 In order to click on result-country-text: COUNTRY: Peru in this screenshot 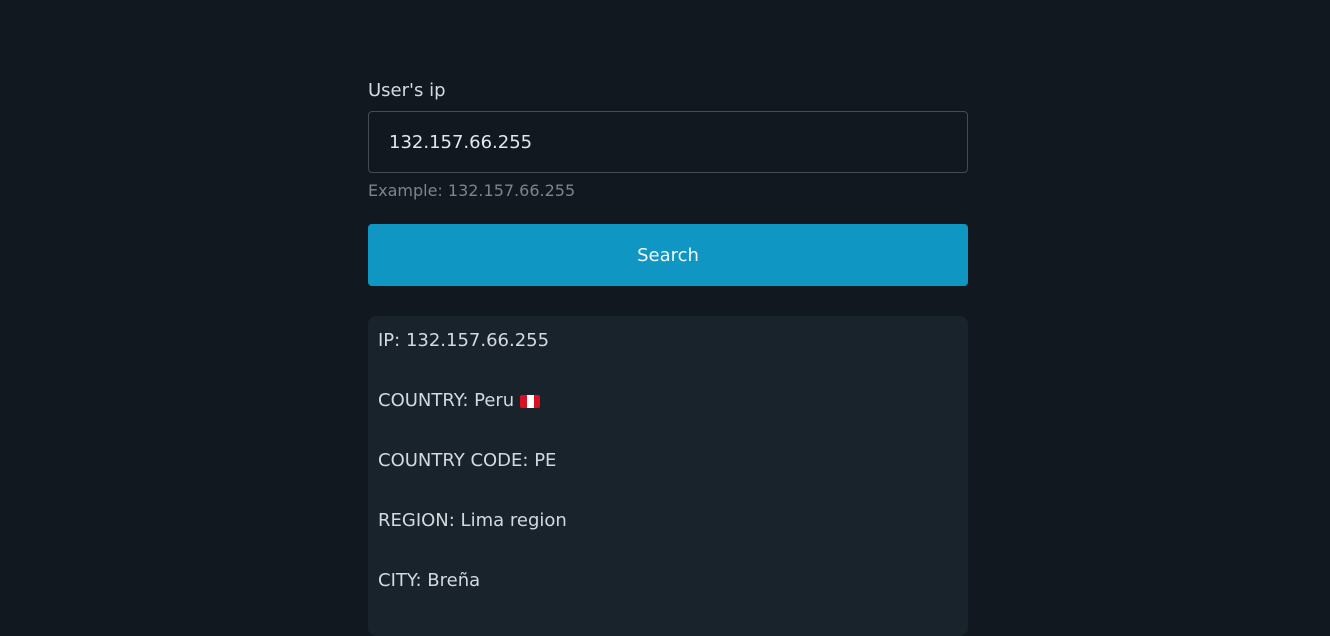, I will do `click(446, 400)`.